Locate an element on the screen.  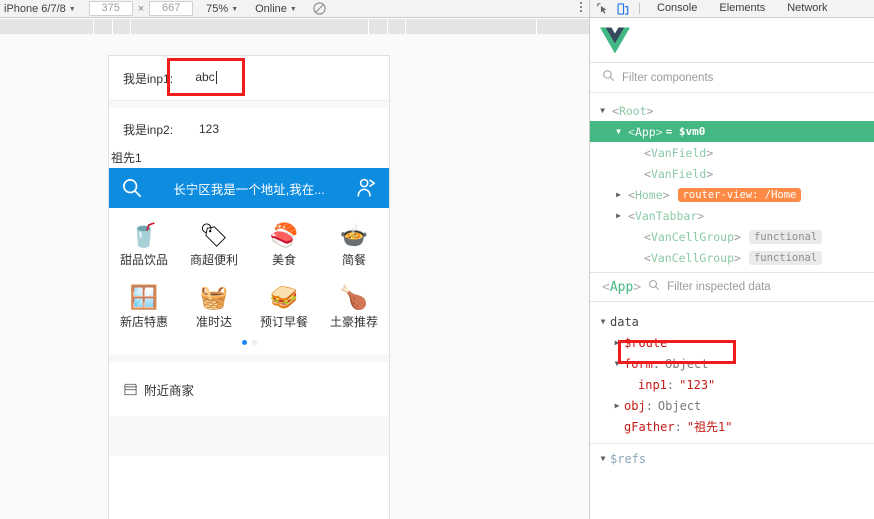
tree-node-label: <Home> is located at coordinates (649, 194).